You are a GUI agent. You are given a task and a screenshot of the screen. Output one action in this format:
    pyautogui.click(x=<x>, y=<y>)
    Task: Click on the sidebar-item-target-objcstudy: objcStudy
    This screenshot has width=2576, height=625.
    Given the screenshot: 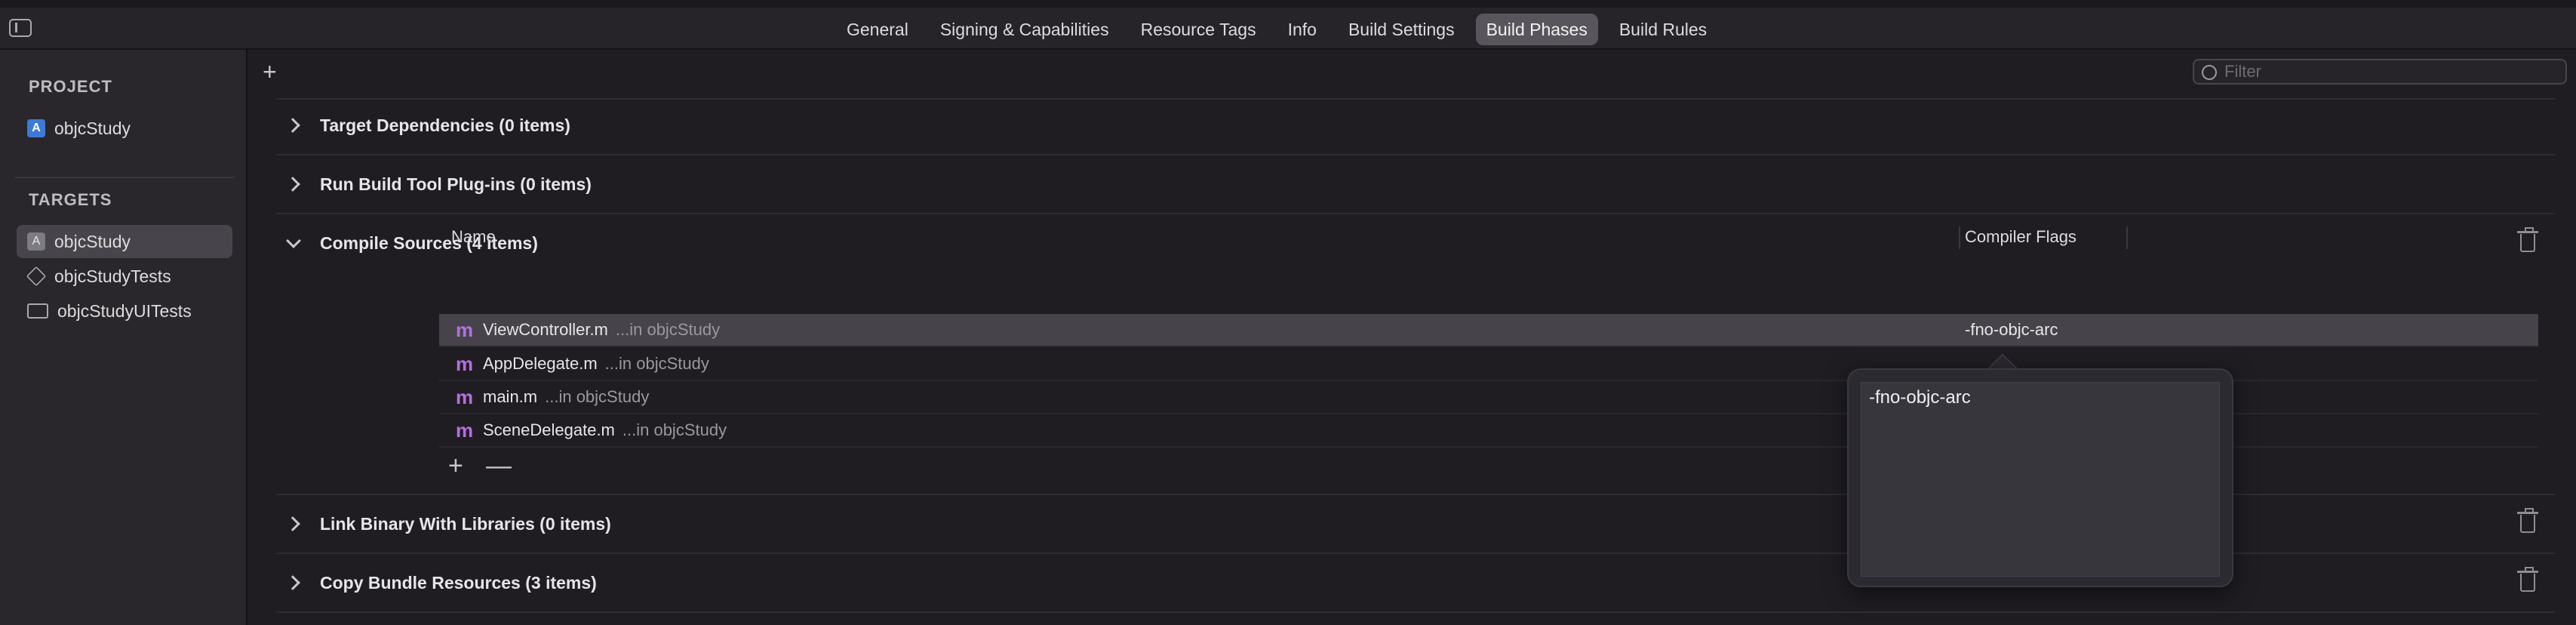 What is the action you would take?
    pyautogui.click(x=124, y=241)
    